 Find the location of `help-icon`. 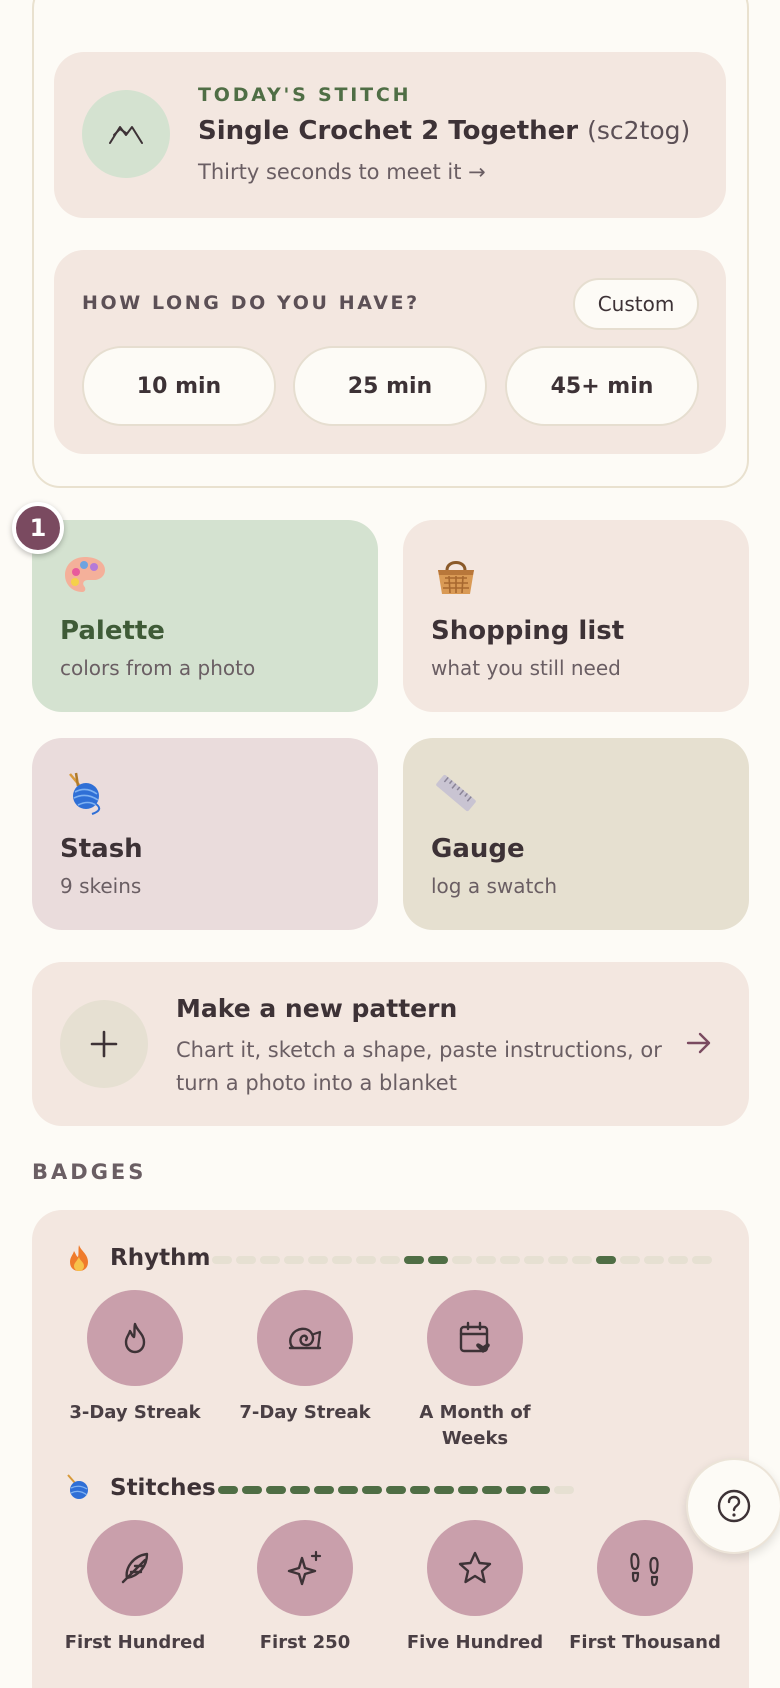

help-icon is located at coordinates (734, 1506).